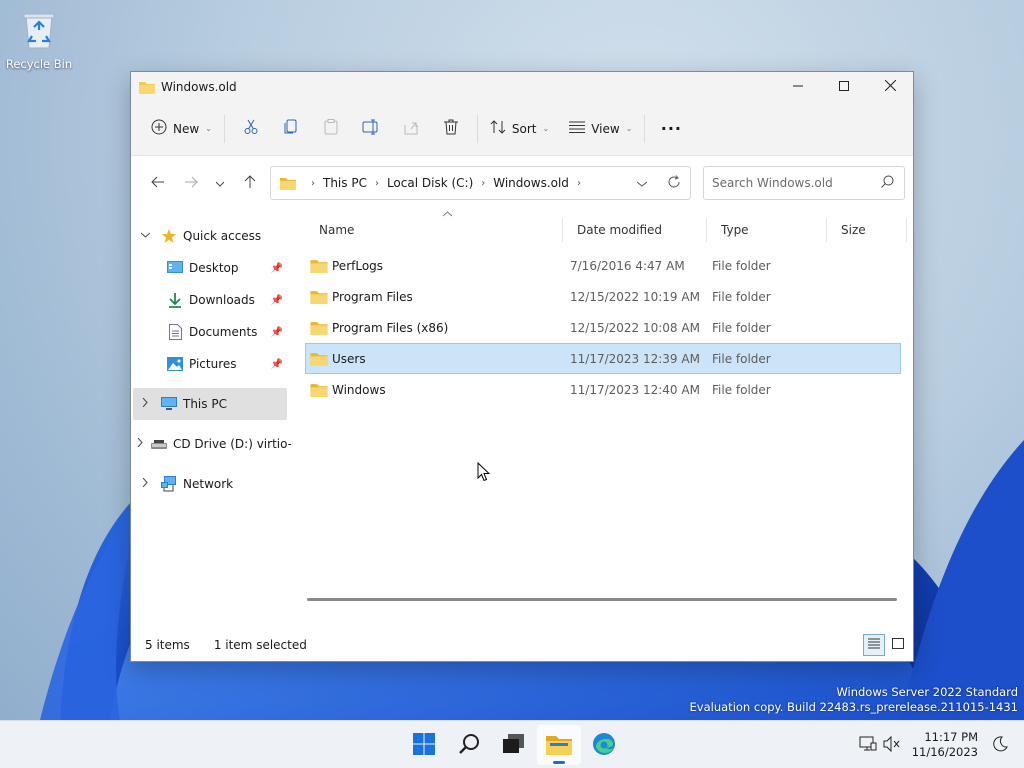  I want to click on network-status-icon, so click(868, 745).